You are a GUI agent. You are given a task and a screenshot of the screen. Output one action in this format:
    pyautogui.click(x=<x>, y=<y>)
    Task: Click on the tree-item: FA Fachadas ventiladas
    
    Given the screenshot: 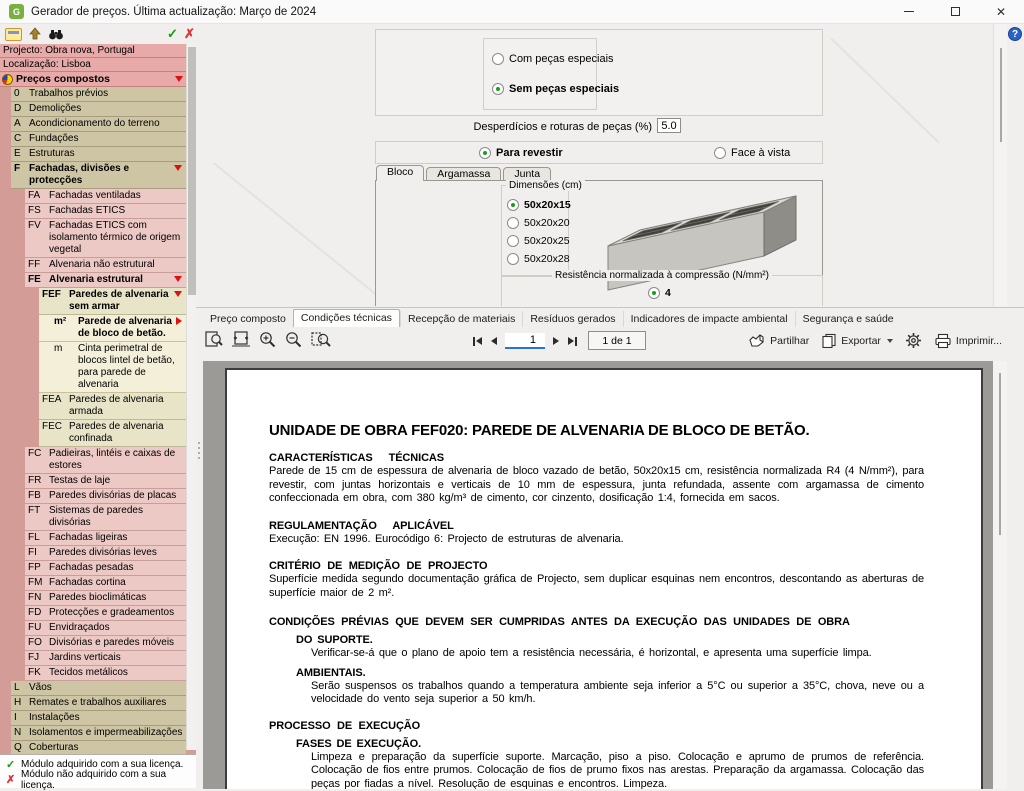 What is the action you would take?
    pyautogui.click(x=105, y=196)
    